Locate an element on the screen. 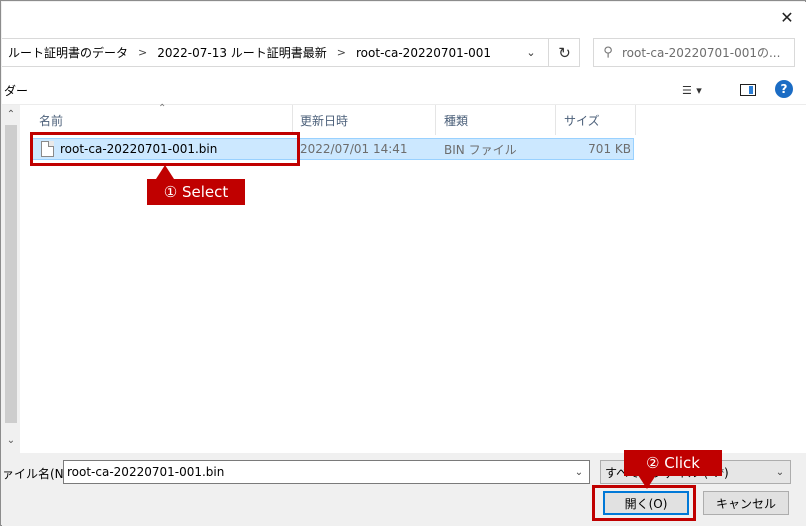  file-date: 2022/07/01 14:41 is located at coordinates (354, 149).